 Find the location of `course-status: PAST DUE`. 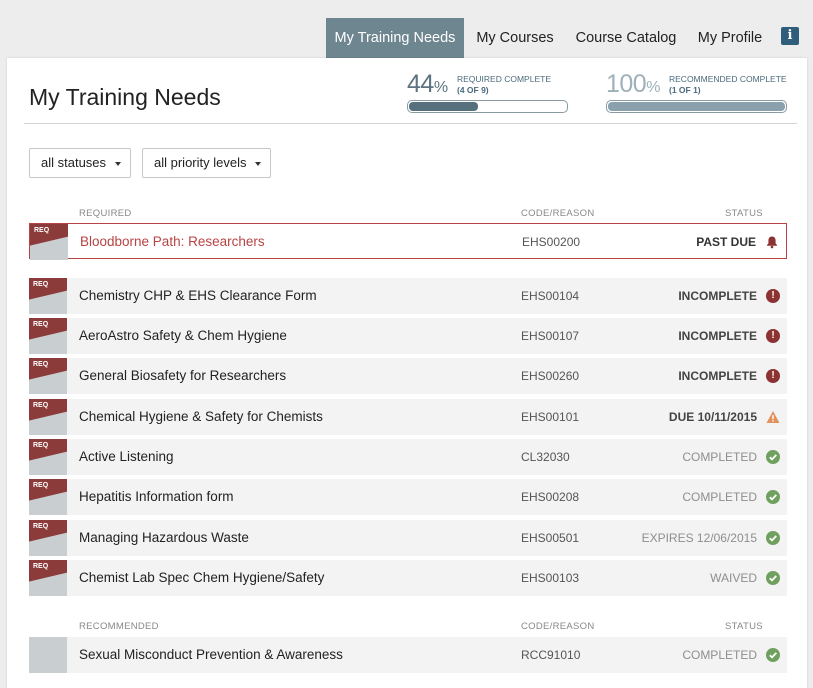

course-status: PAST DUE is located at coordinates (726, 242).